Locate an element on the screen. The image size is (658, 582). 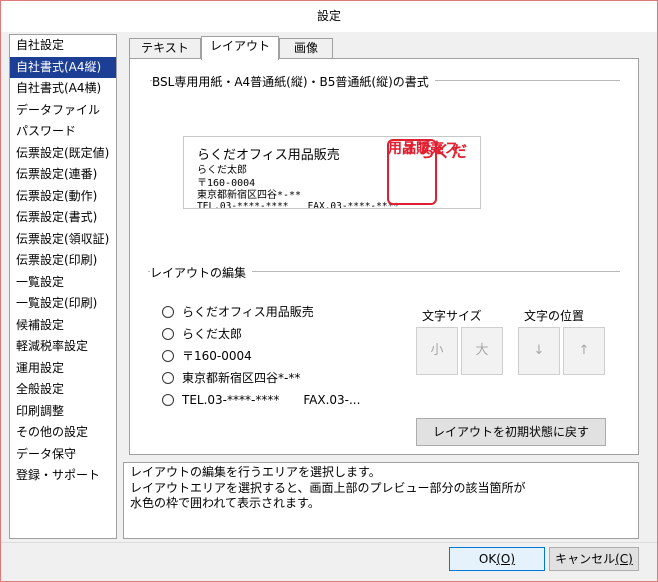
sidebar-item: 自社設定 is located at coordinates (63, 46).